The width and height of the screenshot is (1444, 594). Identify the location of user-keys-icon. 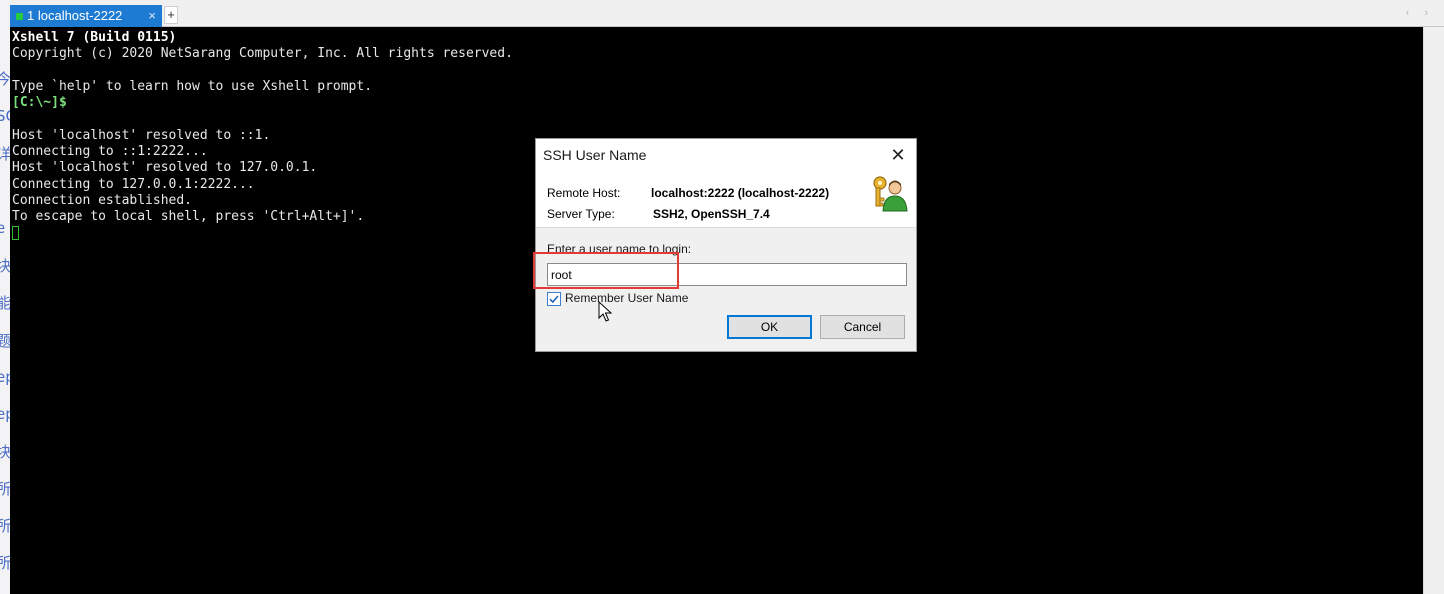
(890, 194).